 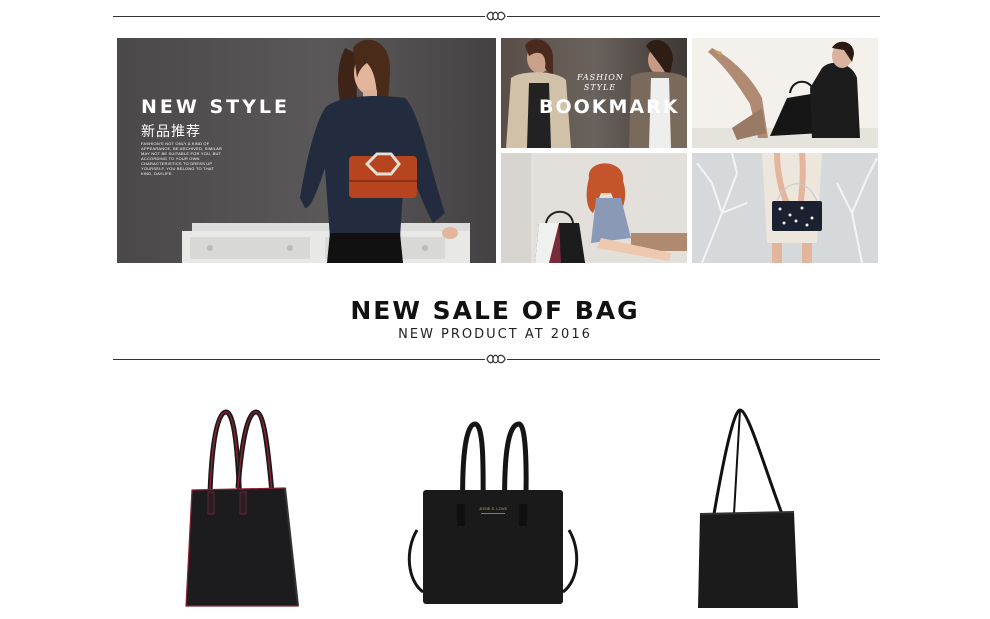 I want to click on svg-text: JOSIE S. LOVE, so click(x=493, y=508).